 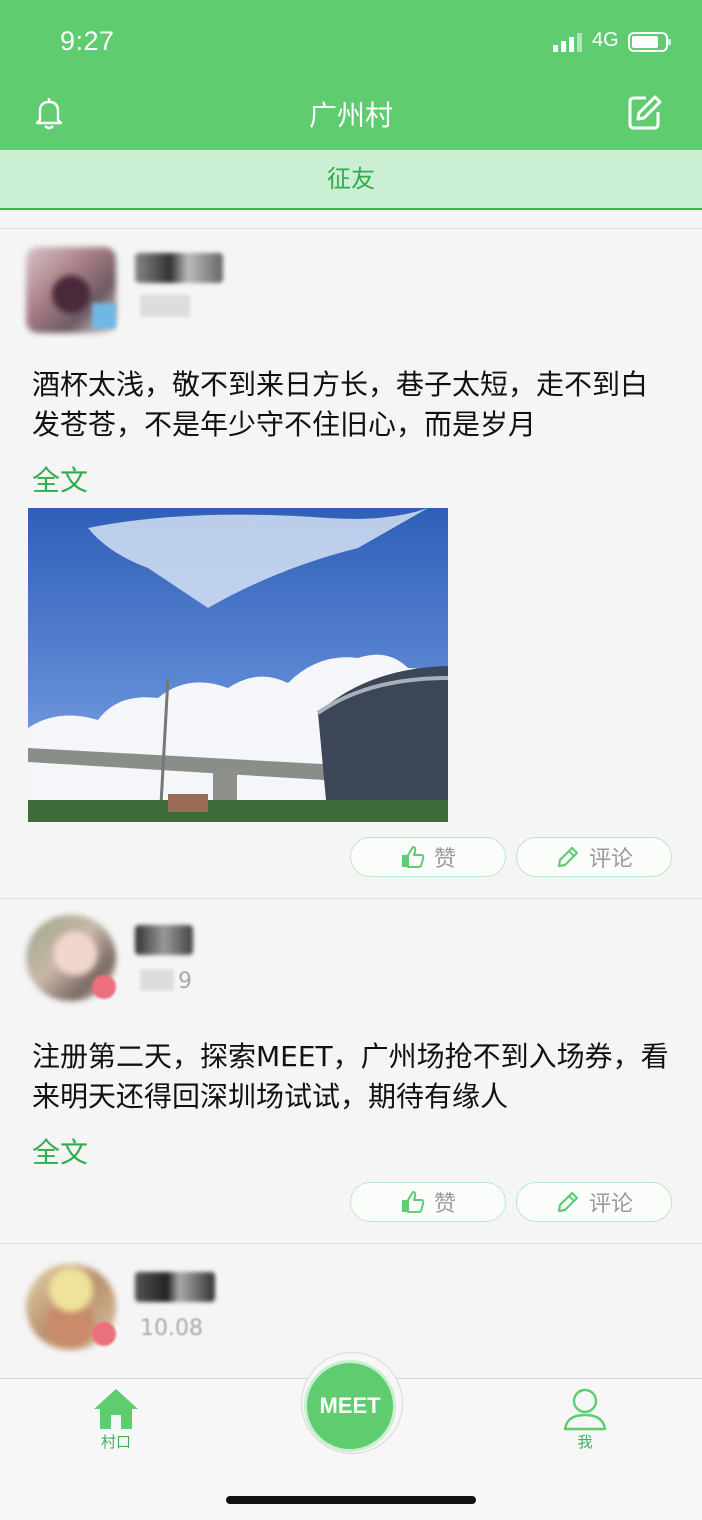 I want to click on sky-bridge-image, so click(x=238, y=665).